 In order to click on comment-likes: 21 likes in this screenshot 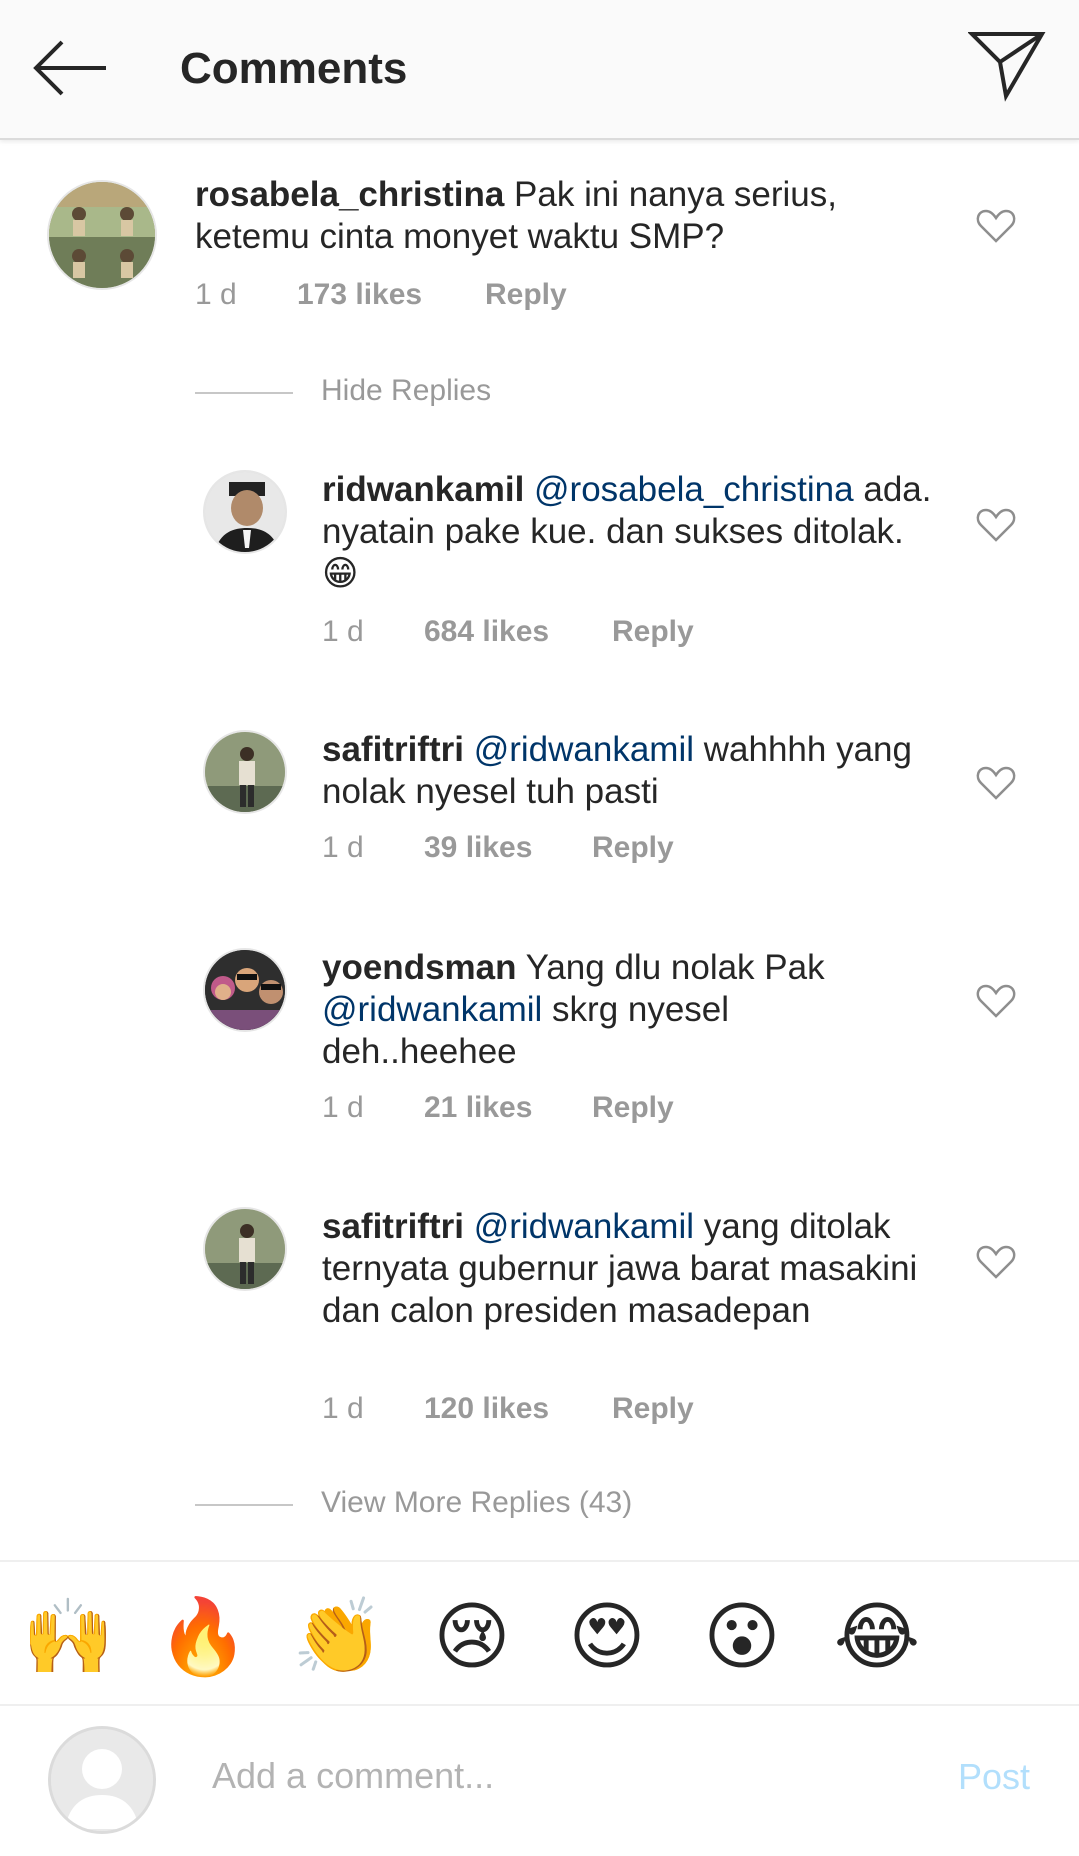, I will do `click(478, 1108)`.